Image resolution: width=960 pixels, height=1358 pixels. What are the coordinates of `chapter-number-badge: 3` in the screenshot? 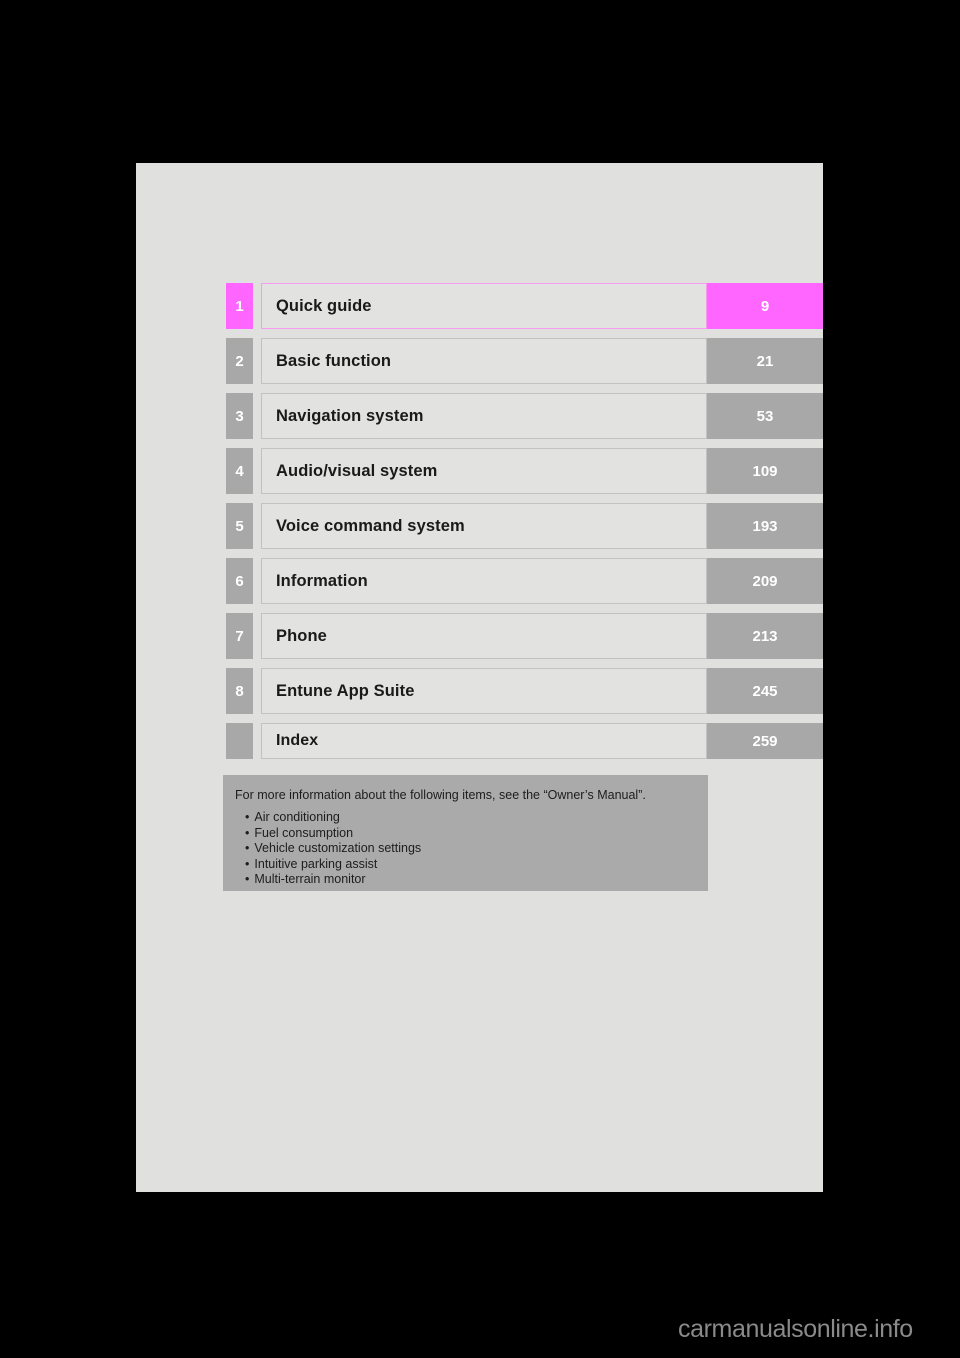 It's located at (239, 416).